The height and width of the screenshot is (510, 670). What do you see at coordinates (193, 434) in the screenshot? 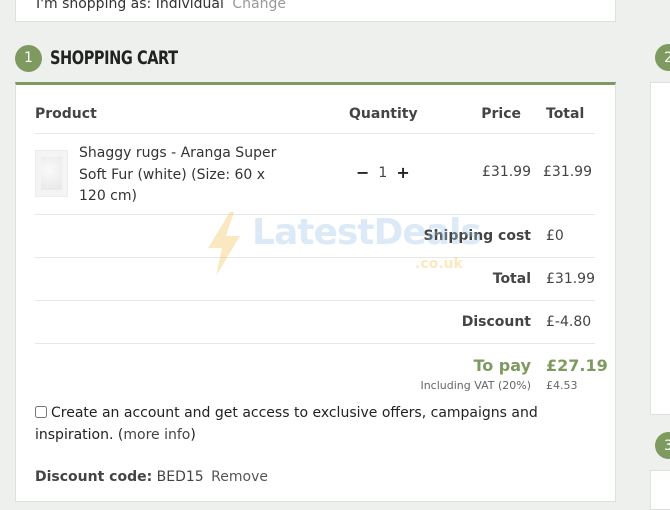
I see `create-account-close-paren: )` at bounding box center [193, 434].